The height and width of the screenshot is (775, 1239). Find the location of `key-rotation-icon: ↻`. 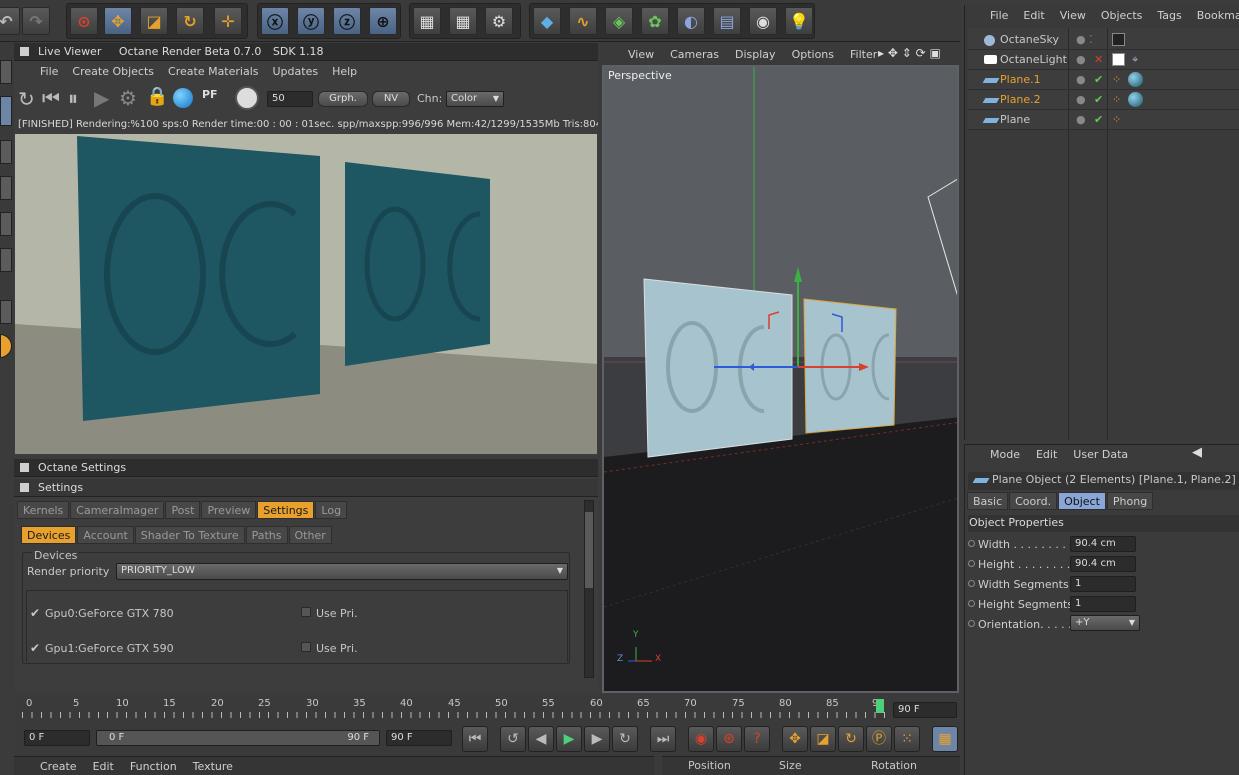

key-rotation-icon: ↻ is located at coordinates (851, 739).